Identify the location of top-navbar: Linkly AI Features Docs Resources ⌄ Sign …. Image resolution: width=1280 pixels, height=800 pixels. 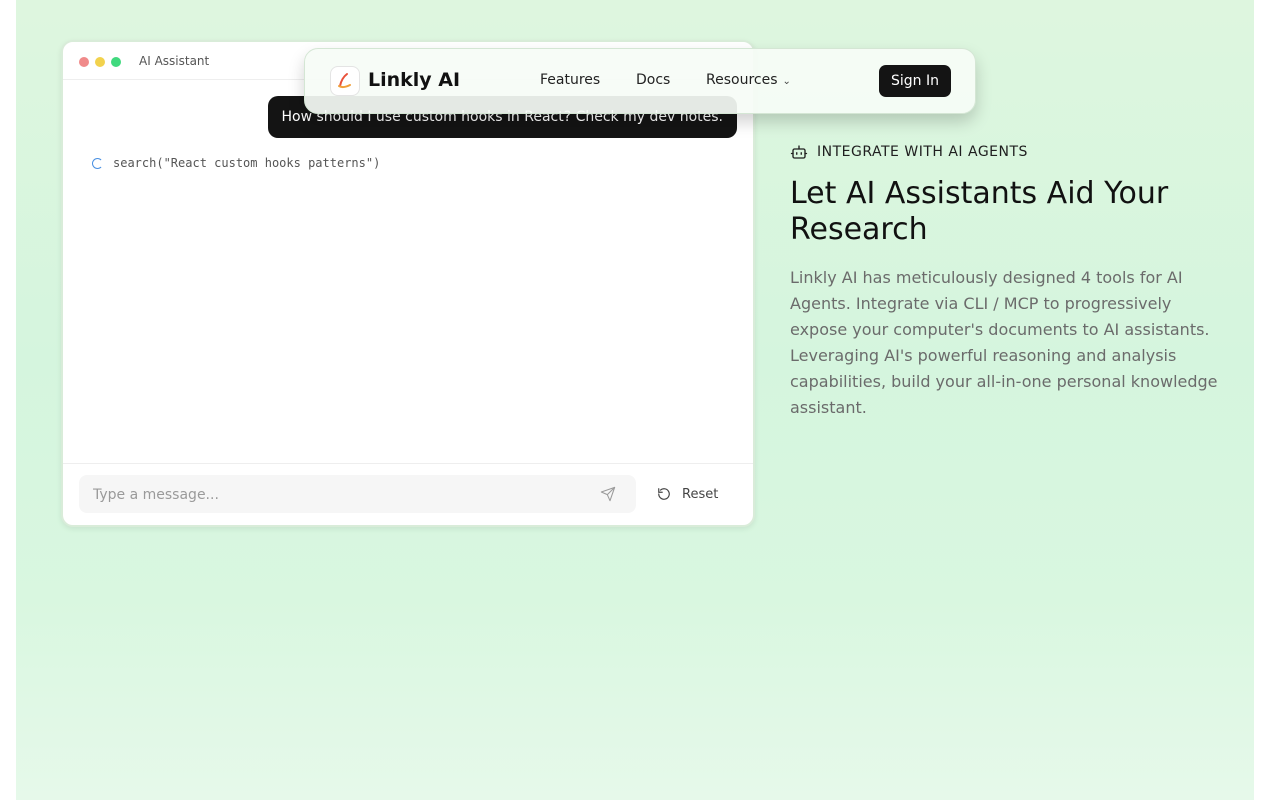
(640, 81).